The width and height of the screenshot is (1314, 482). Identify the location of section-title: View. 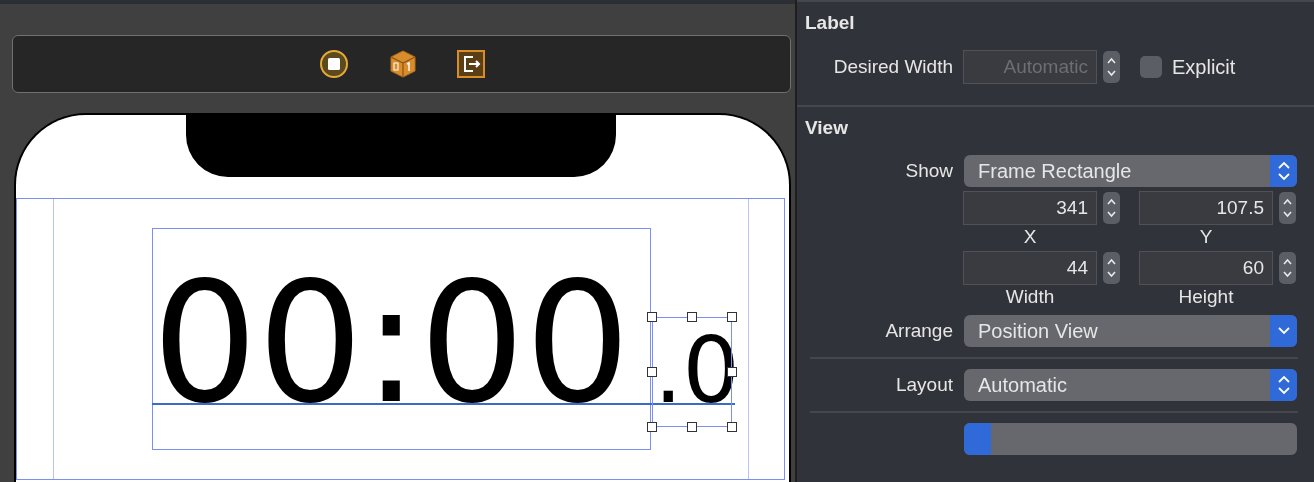
(827, 128).